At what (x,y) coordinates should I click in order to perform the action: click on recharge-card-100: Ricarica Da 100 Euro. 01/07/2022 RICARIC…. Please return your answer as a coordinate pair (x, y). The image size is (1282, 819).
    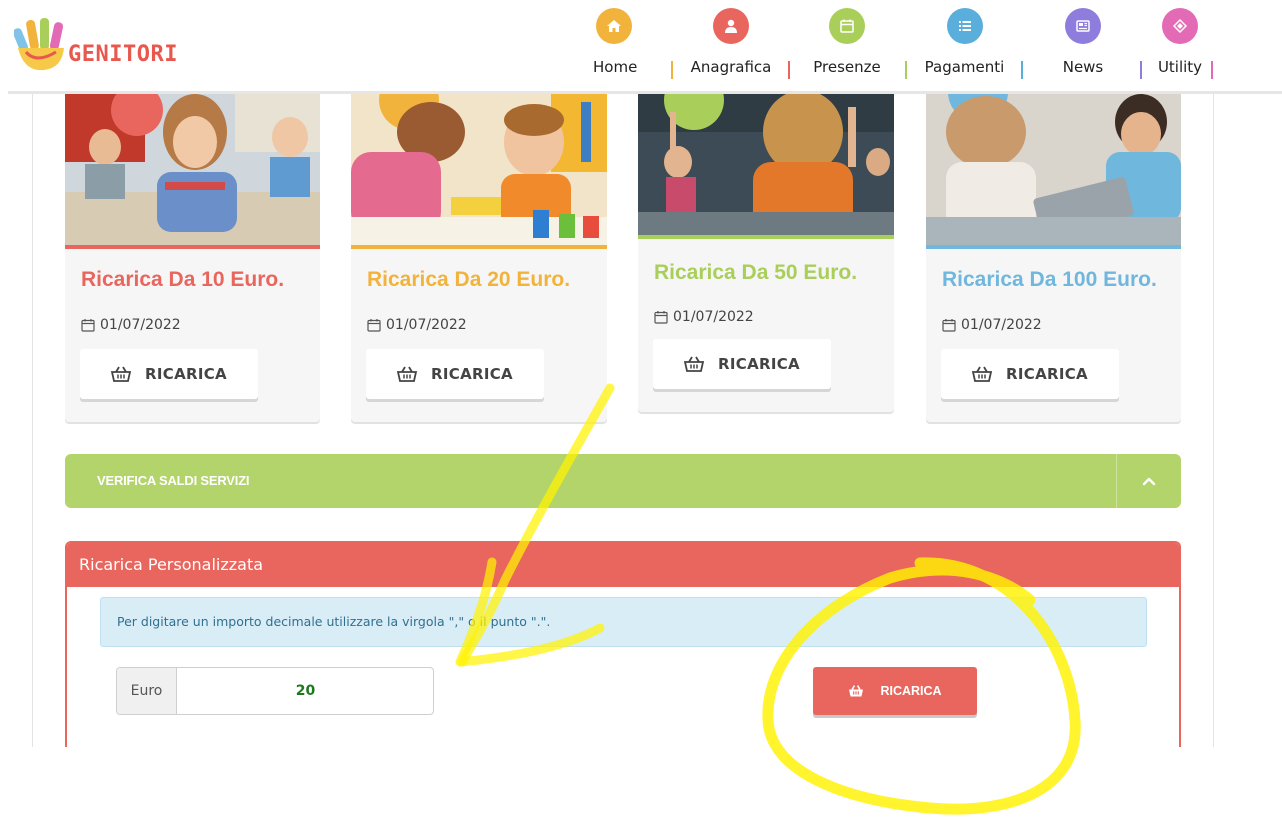
    Looking at the image, I should click on (1053, 257).